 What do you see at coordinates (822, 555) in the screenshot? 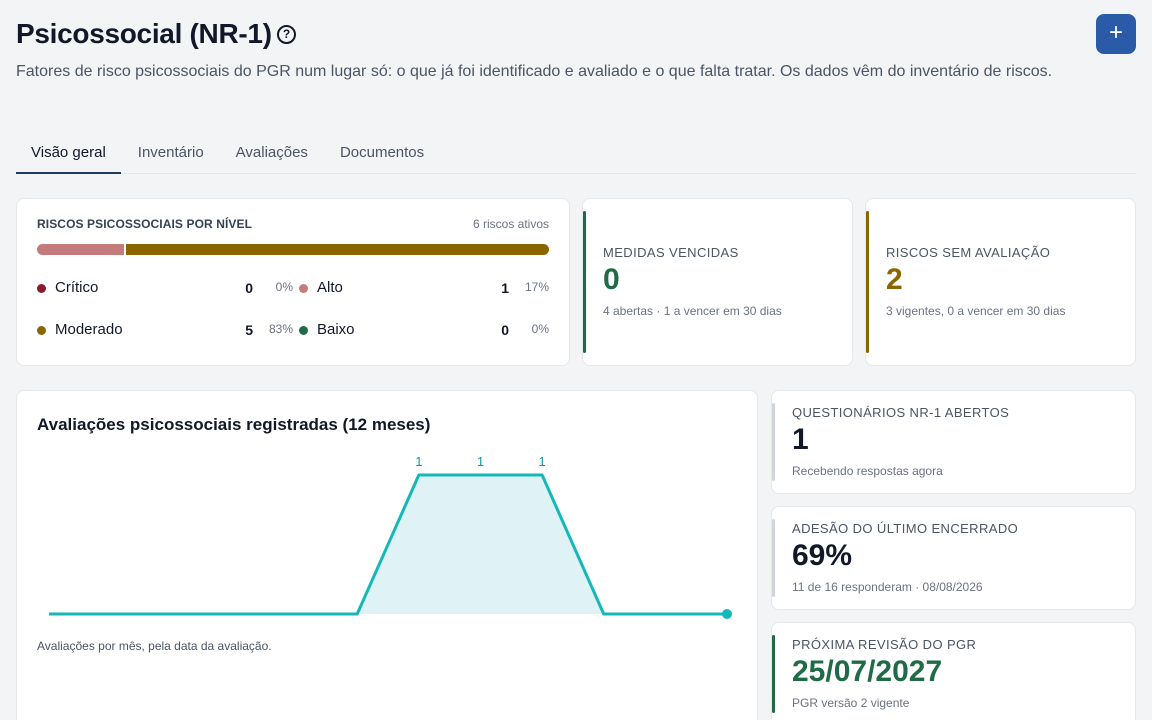
I see `stat-value: 69%` at bounding box center [822, 555].